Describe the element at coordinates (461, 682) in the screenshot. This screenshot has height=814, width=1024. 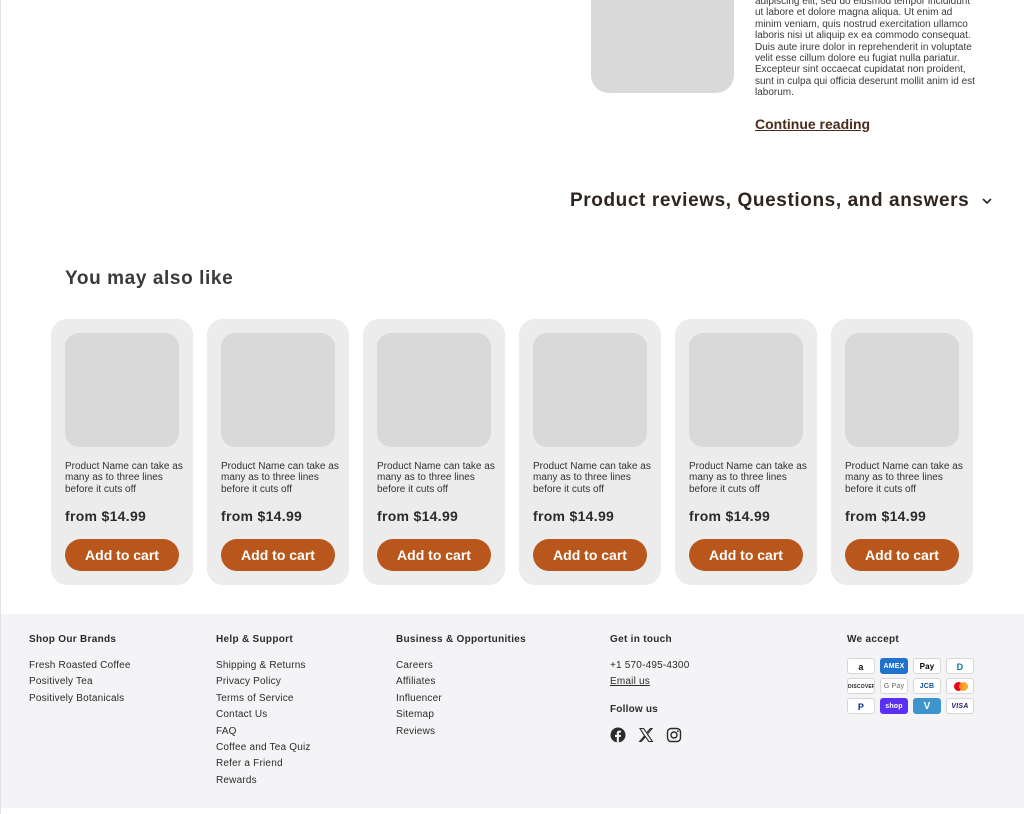
I see `footer-link: Affiliates` at that location.